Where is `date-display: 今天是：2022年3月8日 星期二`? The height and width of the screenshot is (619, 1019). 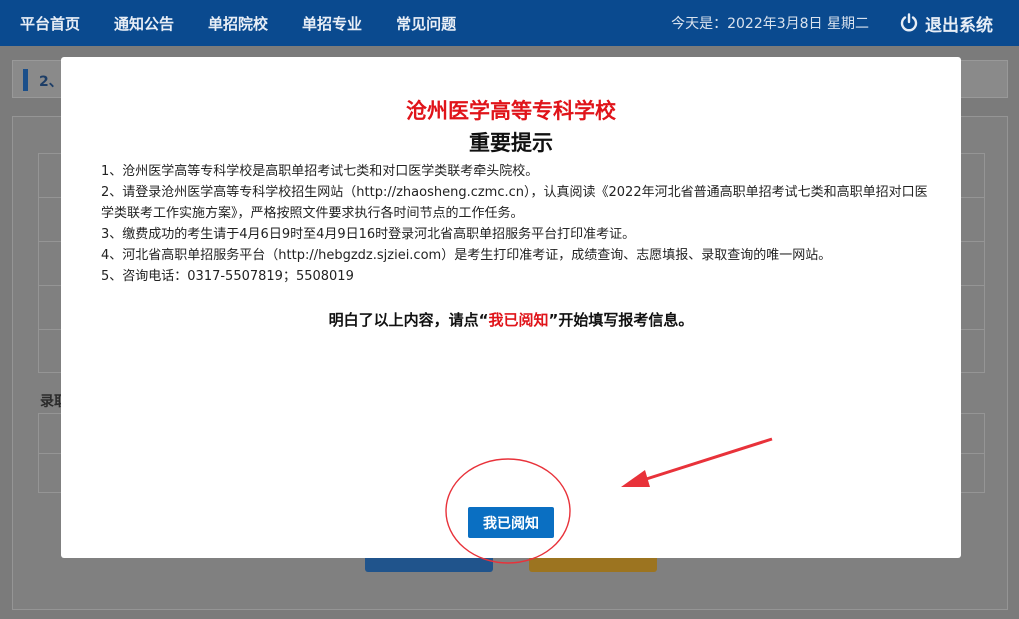 date-display: 今天是：2022年3月8日 星期二 is located at coordinates (770, 24).